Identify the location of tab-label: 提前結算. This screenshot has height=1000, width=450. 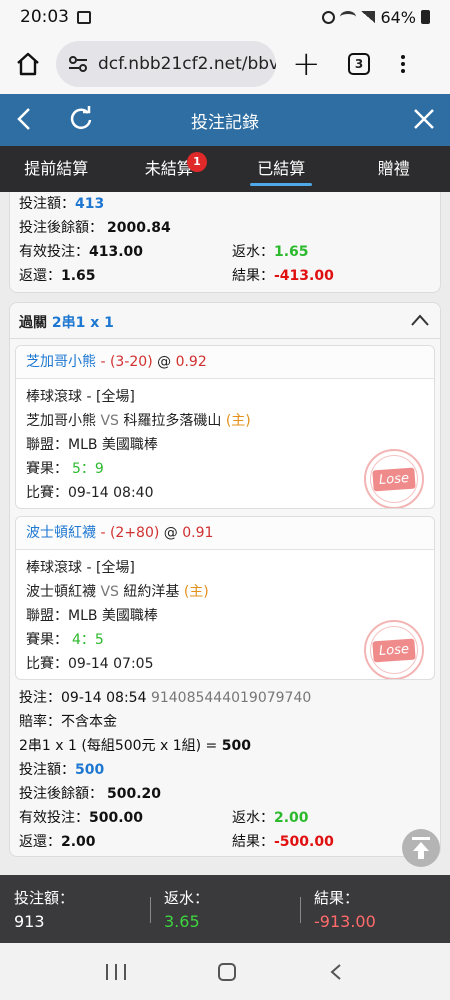
(56, 168).